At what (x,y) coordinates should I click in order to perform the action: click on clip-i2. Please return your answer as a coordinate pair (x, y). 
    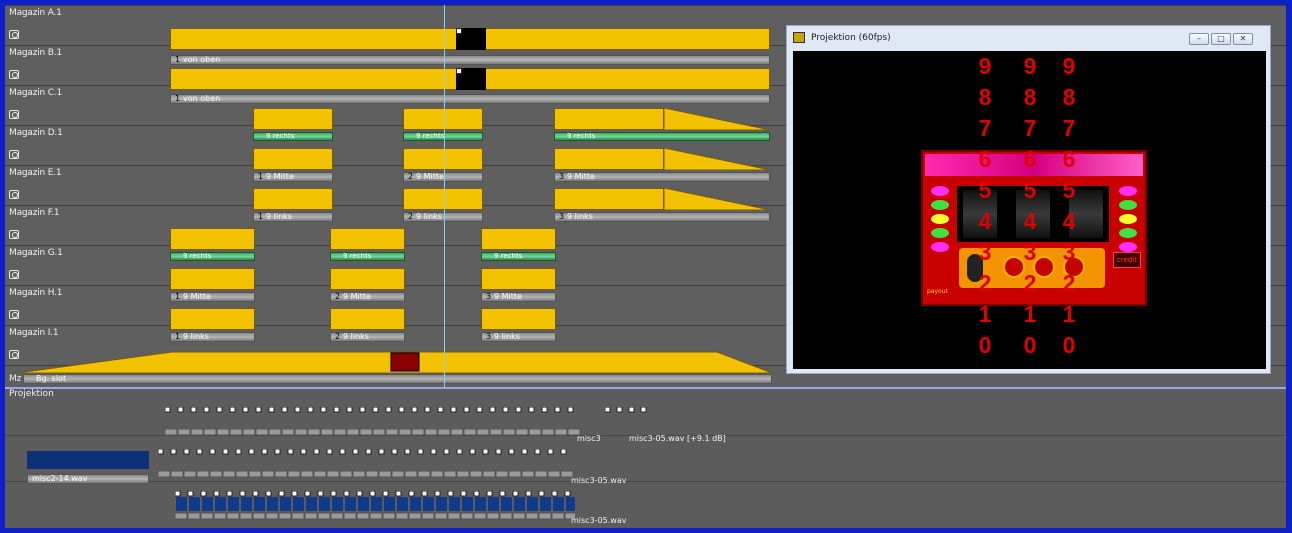
    Looking at the image, I should click on (367, 319).